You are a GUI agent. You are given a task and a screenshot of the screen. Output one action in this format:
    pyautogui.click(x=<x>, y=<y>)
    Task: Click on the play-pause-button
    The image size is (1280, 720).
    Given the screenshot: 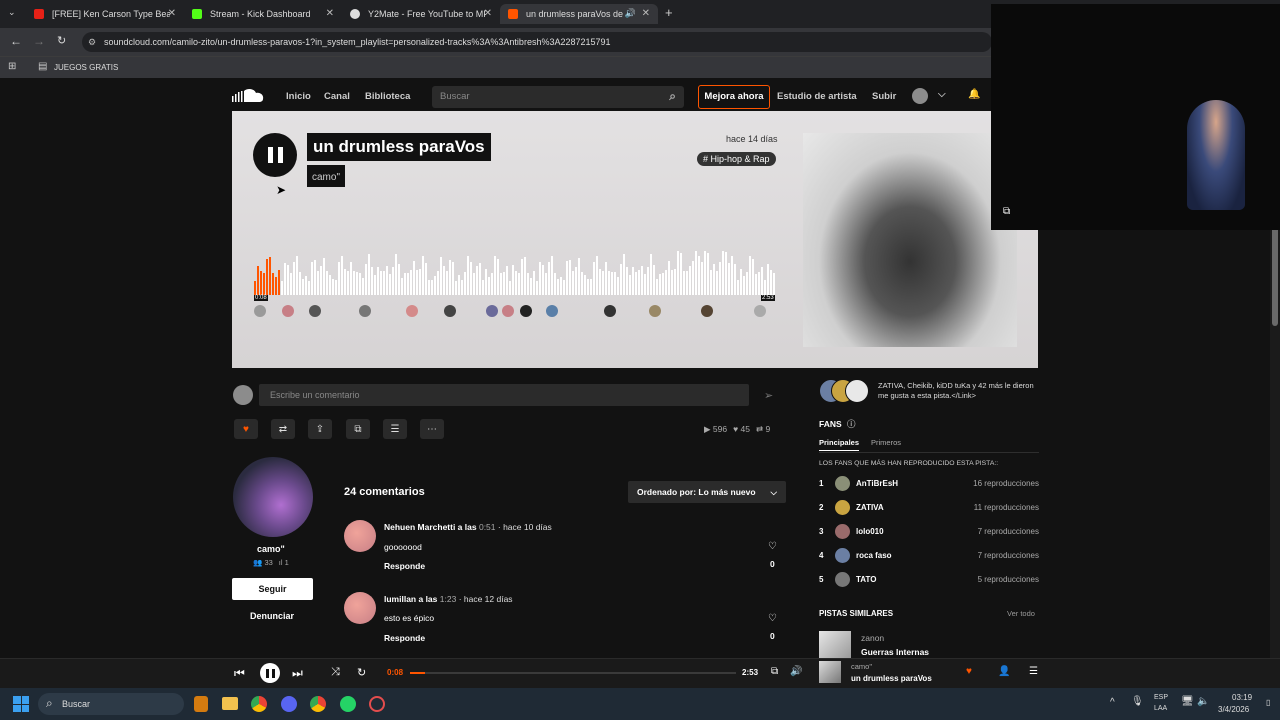 What is the action you would take?
    pyautogui.click(x=275, y=155)
    